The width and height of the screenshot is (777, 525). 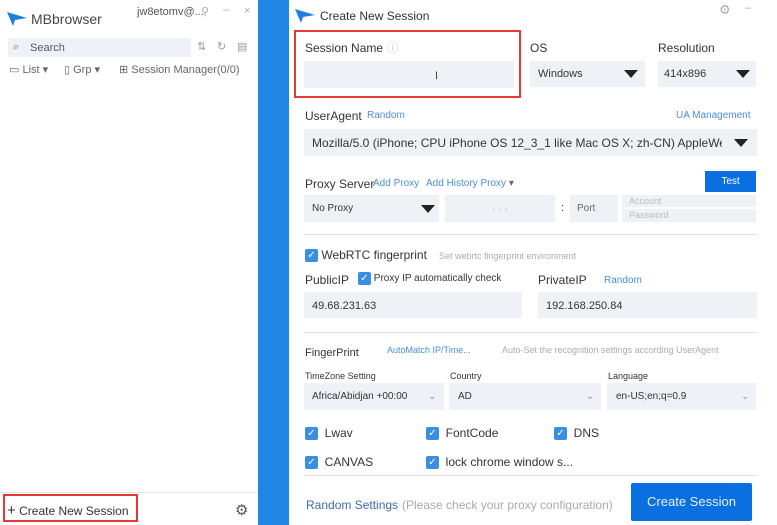 I want to click on language-label: Language, so click(x=628, y=376).